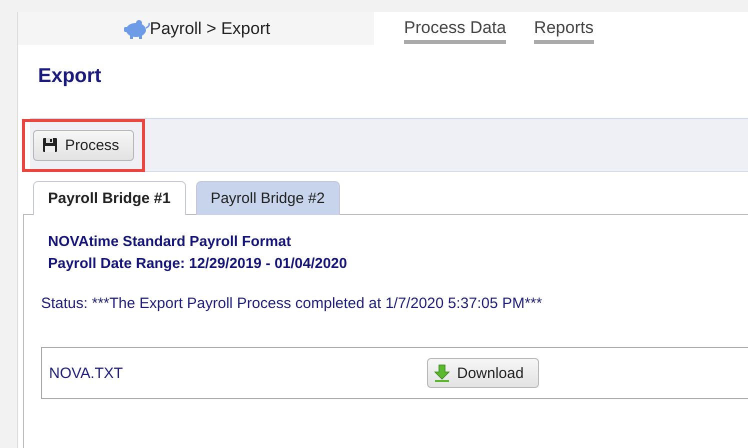 This screenshot has height=448, width=748. What do you see at coordinates (292, 303) in the screenshot?
I see `status-message: Status: ***The Export Payroll Process completed at 1/7/2020 5:37:05 PM***` at bounding box center [292, 303].